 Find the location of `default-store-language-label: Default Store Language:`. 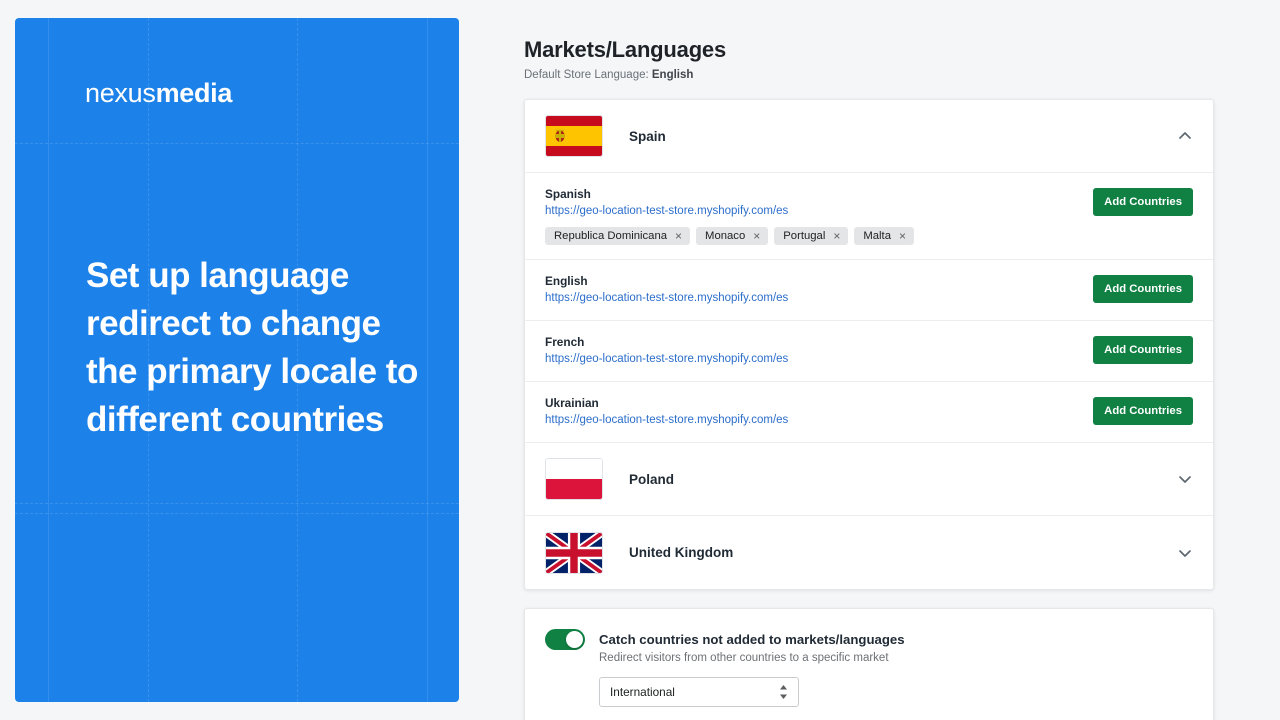

default-store-language-label: Default Store Language: is located at coordinates (586, 75).